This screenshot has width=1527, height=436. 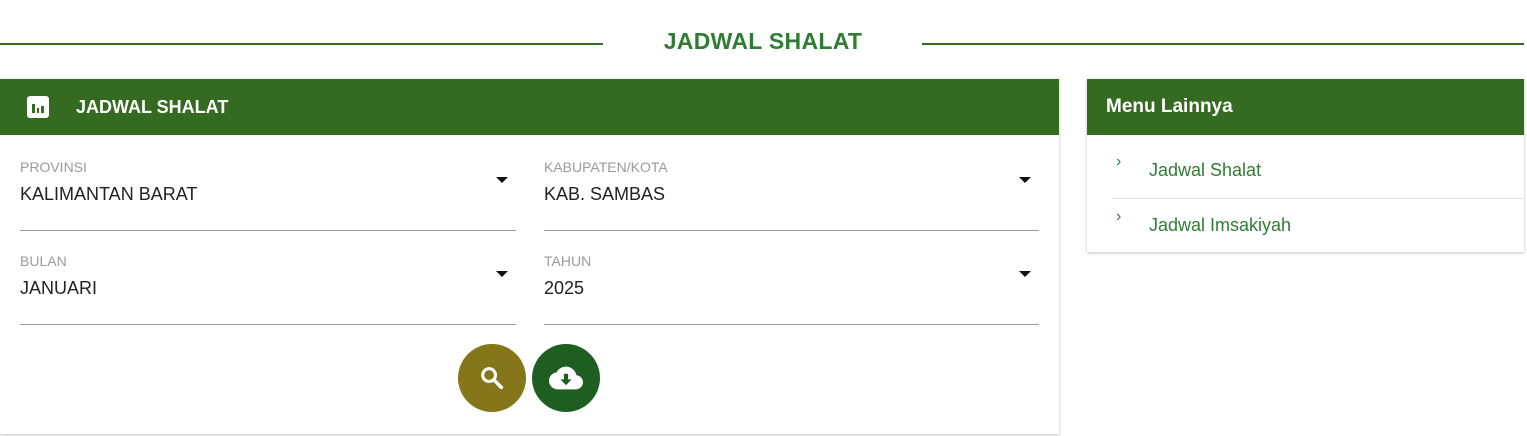 What do you see at coordinates (568, 261) in the screenshot?
I see `tahun-label: TAHUN` at bounding box center [568, 261].